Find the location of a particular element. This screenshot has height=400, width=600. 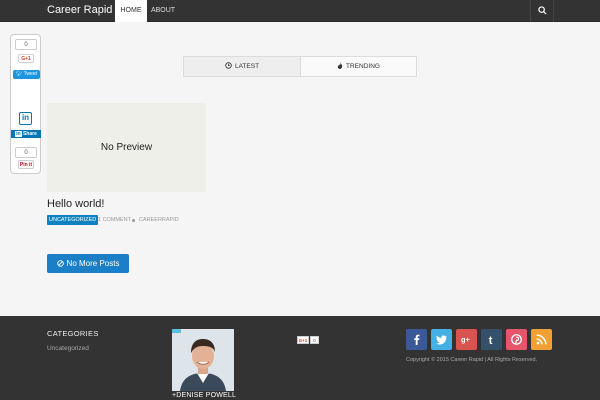

svg-text: t is located at coordinates (491, 340).